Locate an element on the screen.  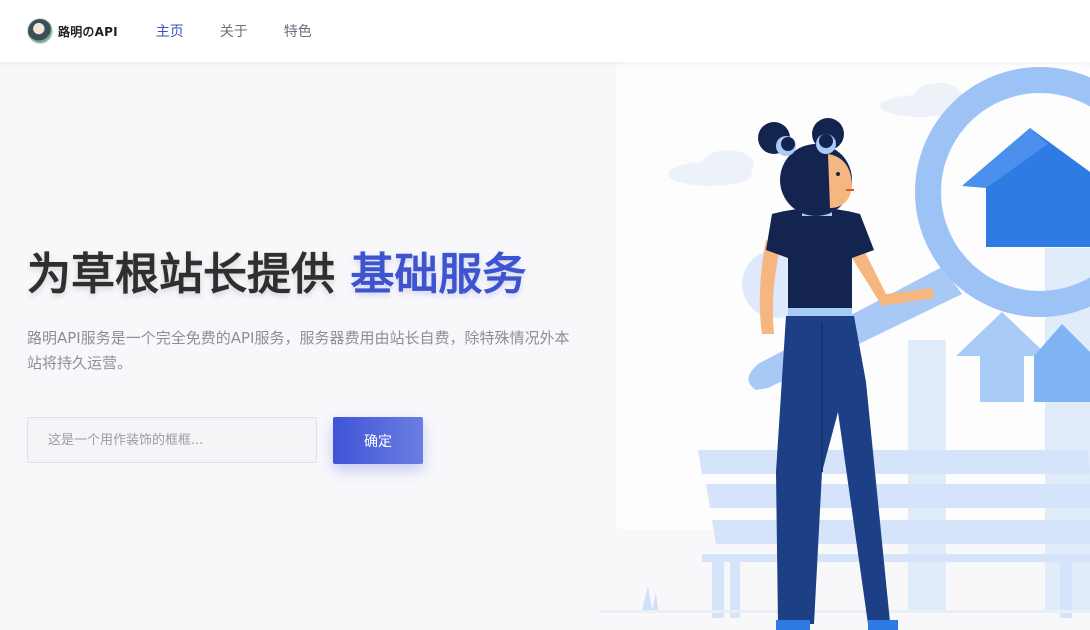
hero-title: 为草根站长提供 基础服务 is located at coordinates (276, 270).